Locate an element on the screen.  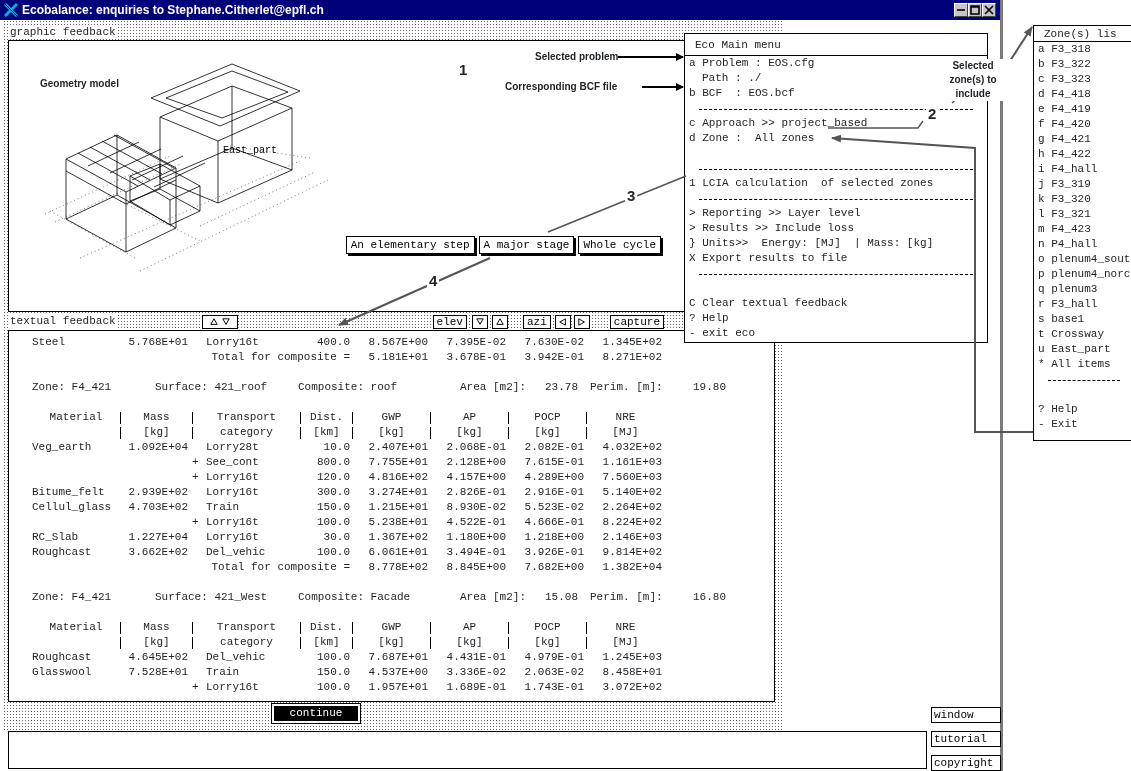
menu-item: d F4_418 is located at coordinates (1064, 94).